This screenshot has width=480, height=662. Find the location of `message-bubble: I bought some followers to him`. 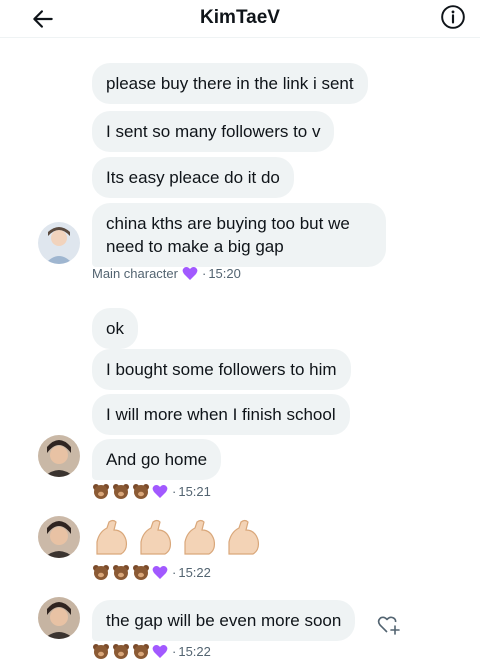

message-bubble: I bought some followers to him is located at coordinates (221, 369).